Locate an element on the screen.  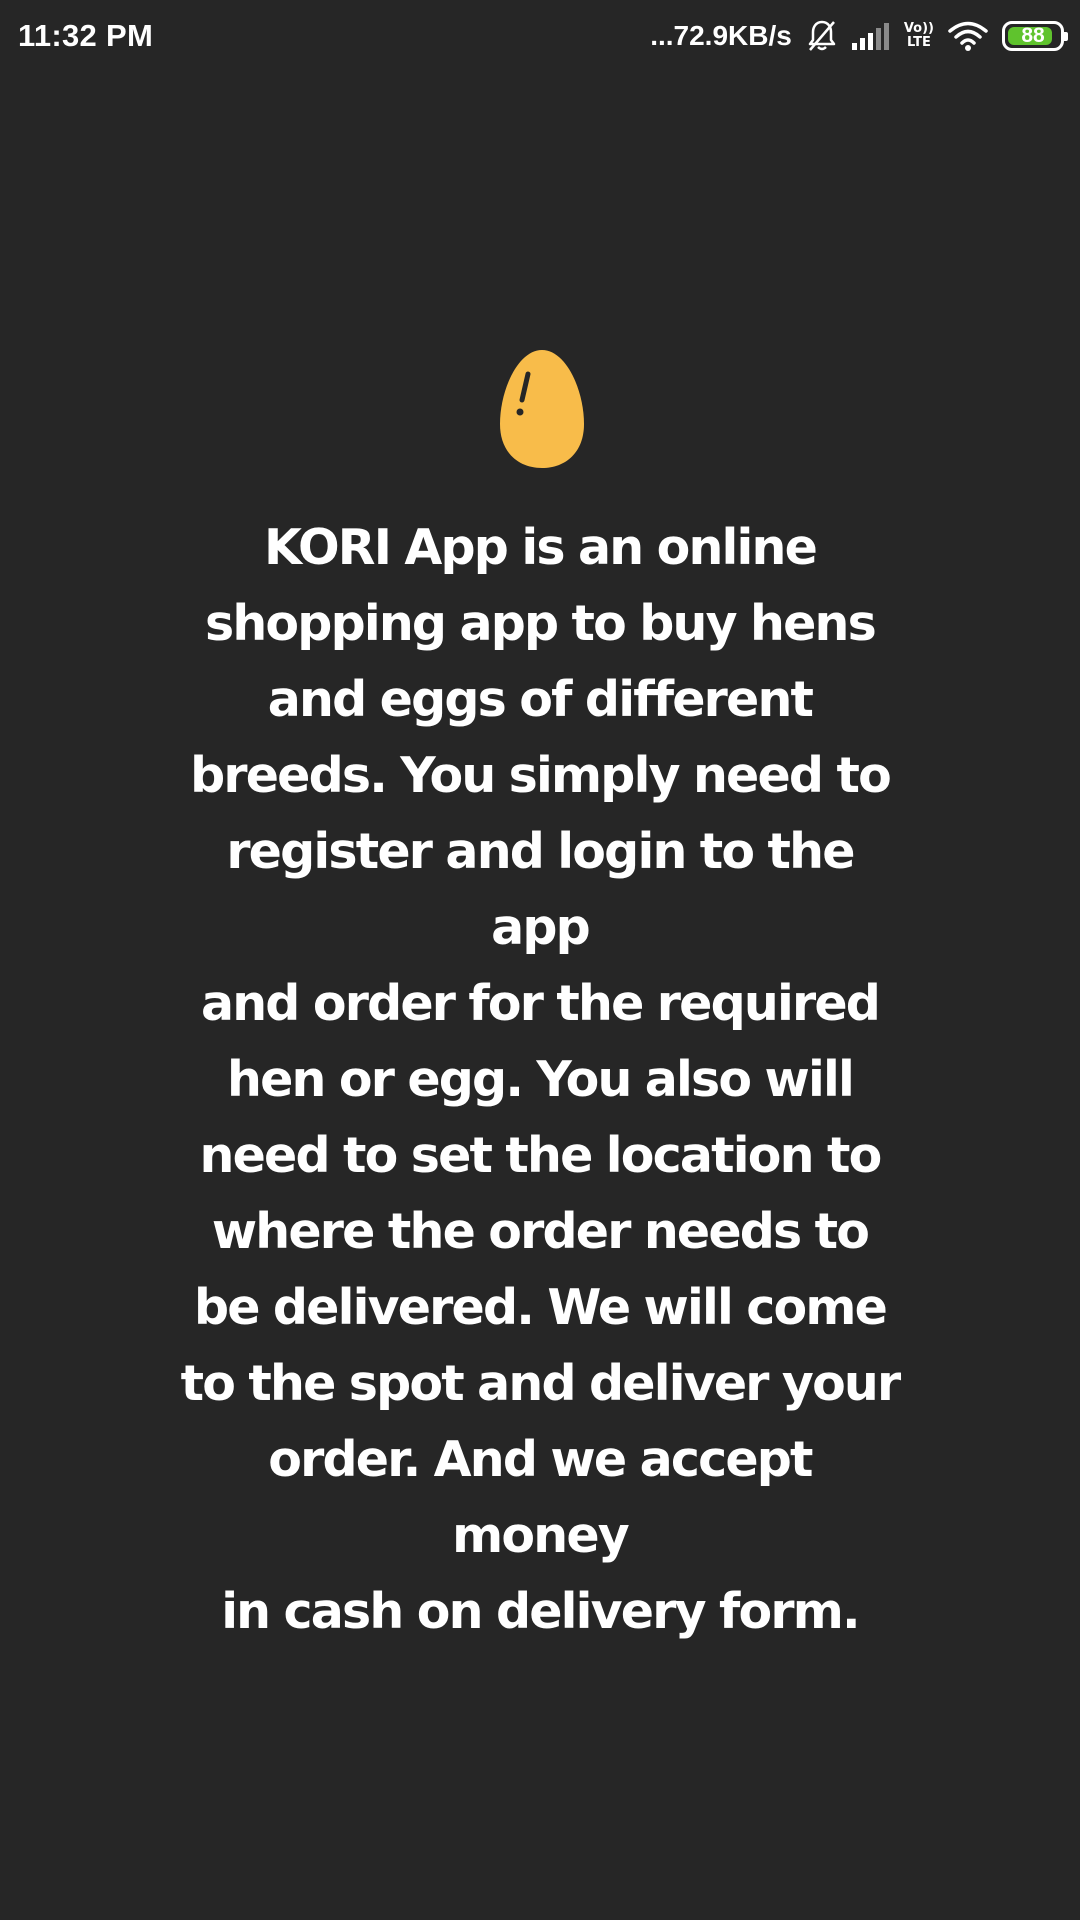
volte-top-label: Vo)) is located at coordinates (918, 28).